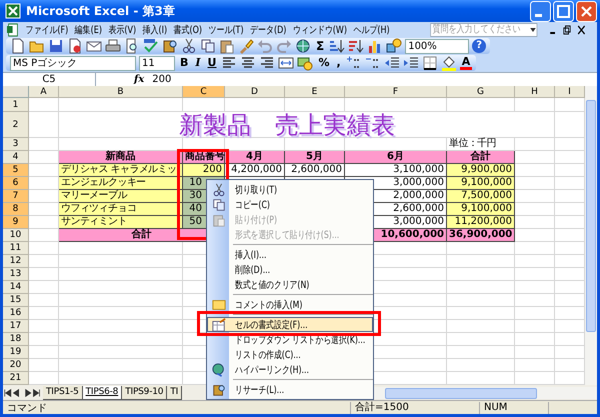  What do you see at coordinates (290, 304) in the screenshot?
I see `context-menu-item: コメントの挿入(M)` at bounding box center [290, 304].